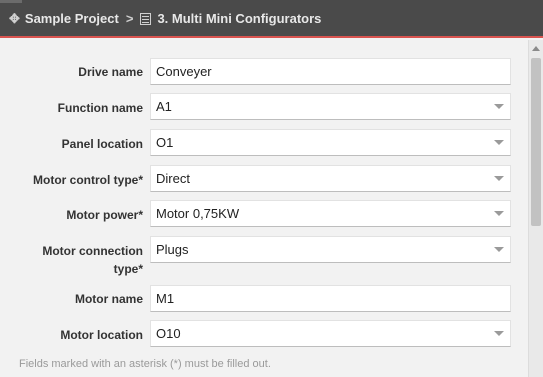 This screenshot has height=377, width=543. Describe the element at coordinates (168, 333) in the screenshot. I see `motor-location-value: O10` at that location.